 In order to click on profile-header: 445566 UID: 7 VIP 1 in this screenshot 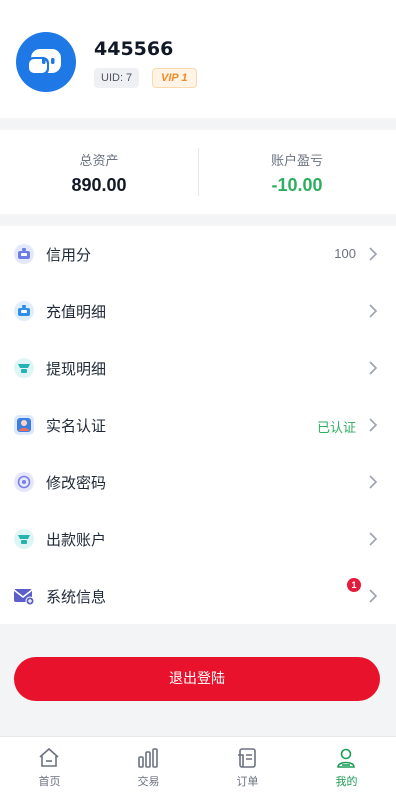, I will do `click(198, 59)`.